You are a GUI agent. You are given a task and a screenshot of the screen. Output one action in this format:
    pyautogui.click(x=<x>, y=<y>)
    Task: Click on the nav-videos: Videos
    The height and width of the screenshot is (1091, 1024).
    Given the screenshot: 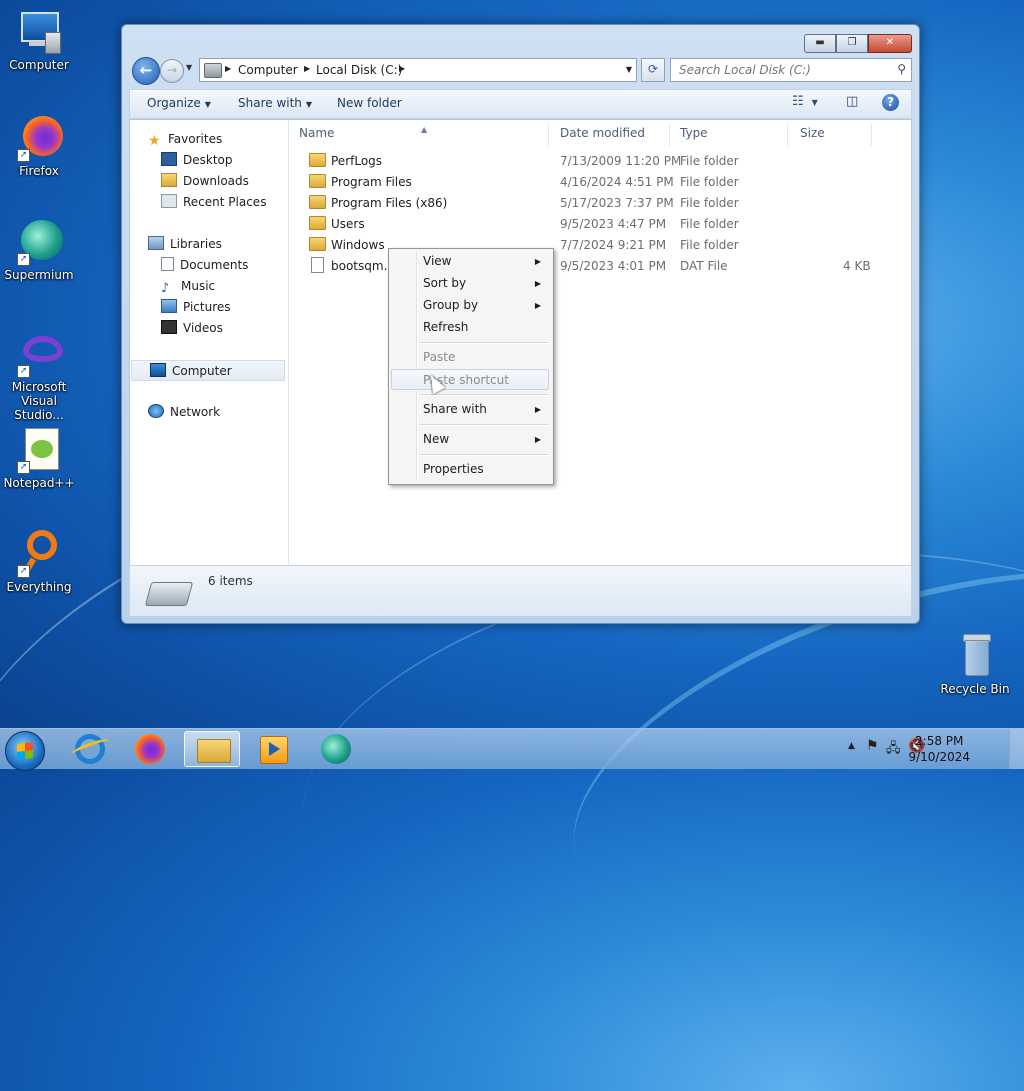 What is the action you would take?
    pyautogui.click(x=192, y=328)
    